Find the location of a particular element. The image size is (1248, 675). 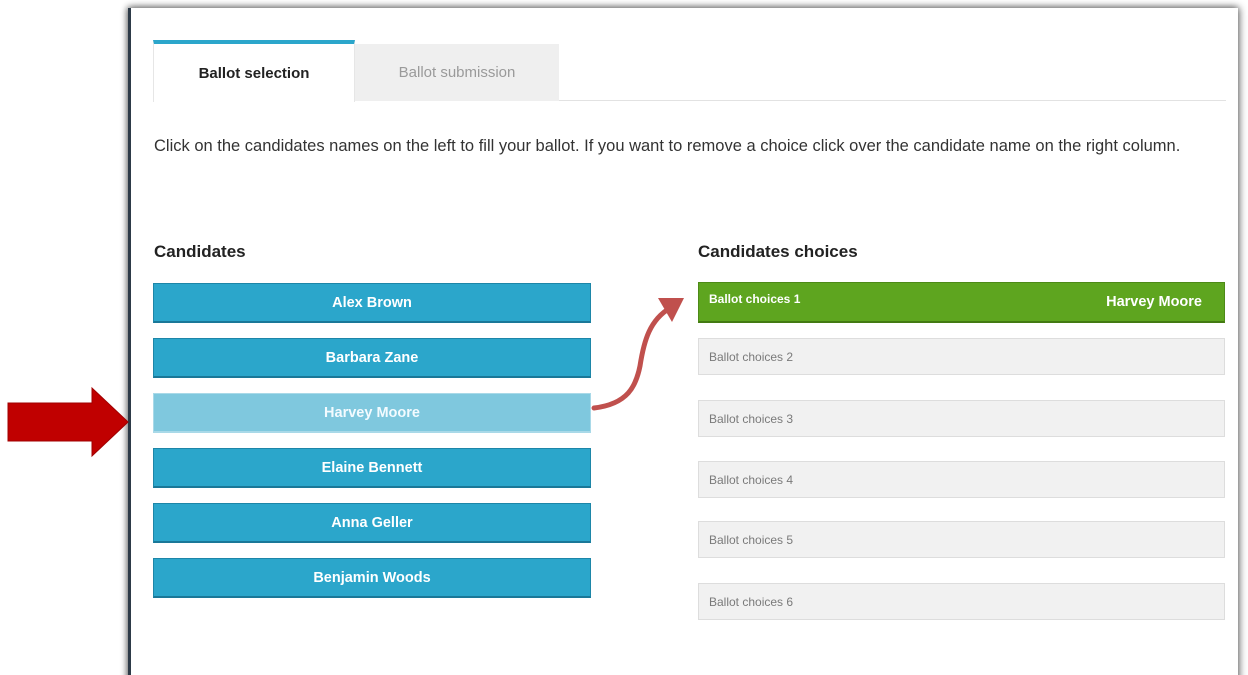

ballot-choice-label: Ballot choices 4 is located at coordinates (751, 479).